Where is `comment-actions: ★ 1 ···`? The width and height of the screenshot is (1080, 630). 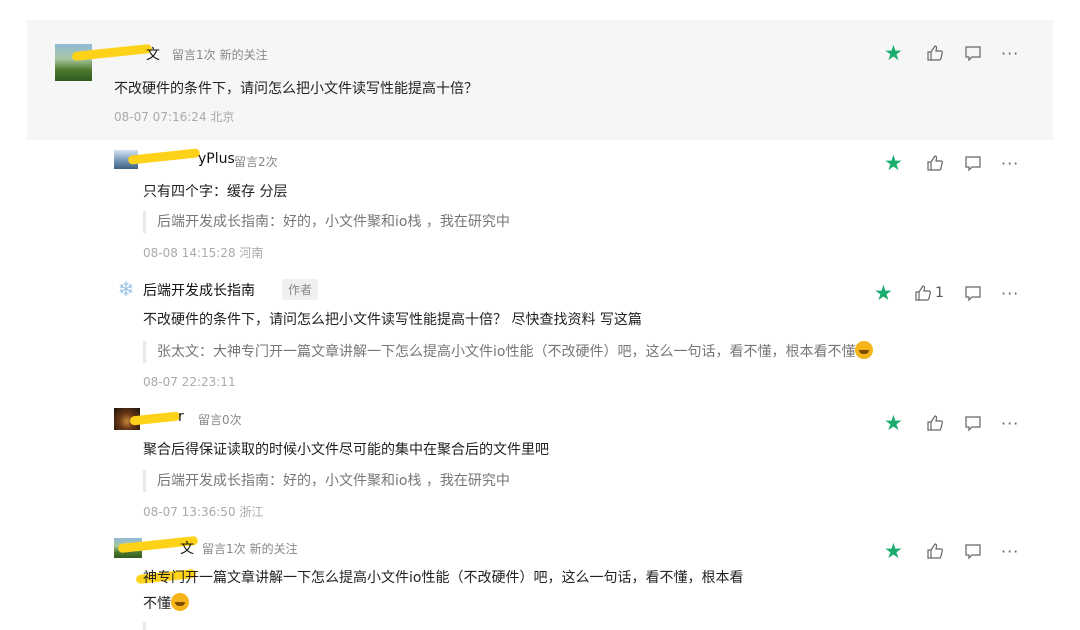
comment-actions: ★ 1 ··· is located at coordinates (946, 293).